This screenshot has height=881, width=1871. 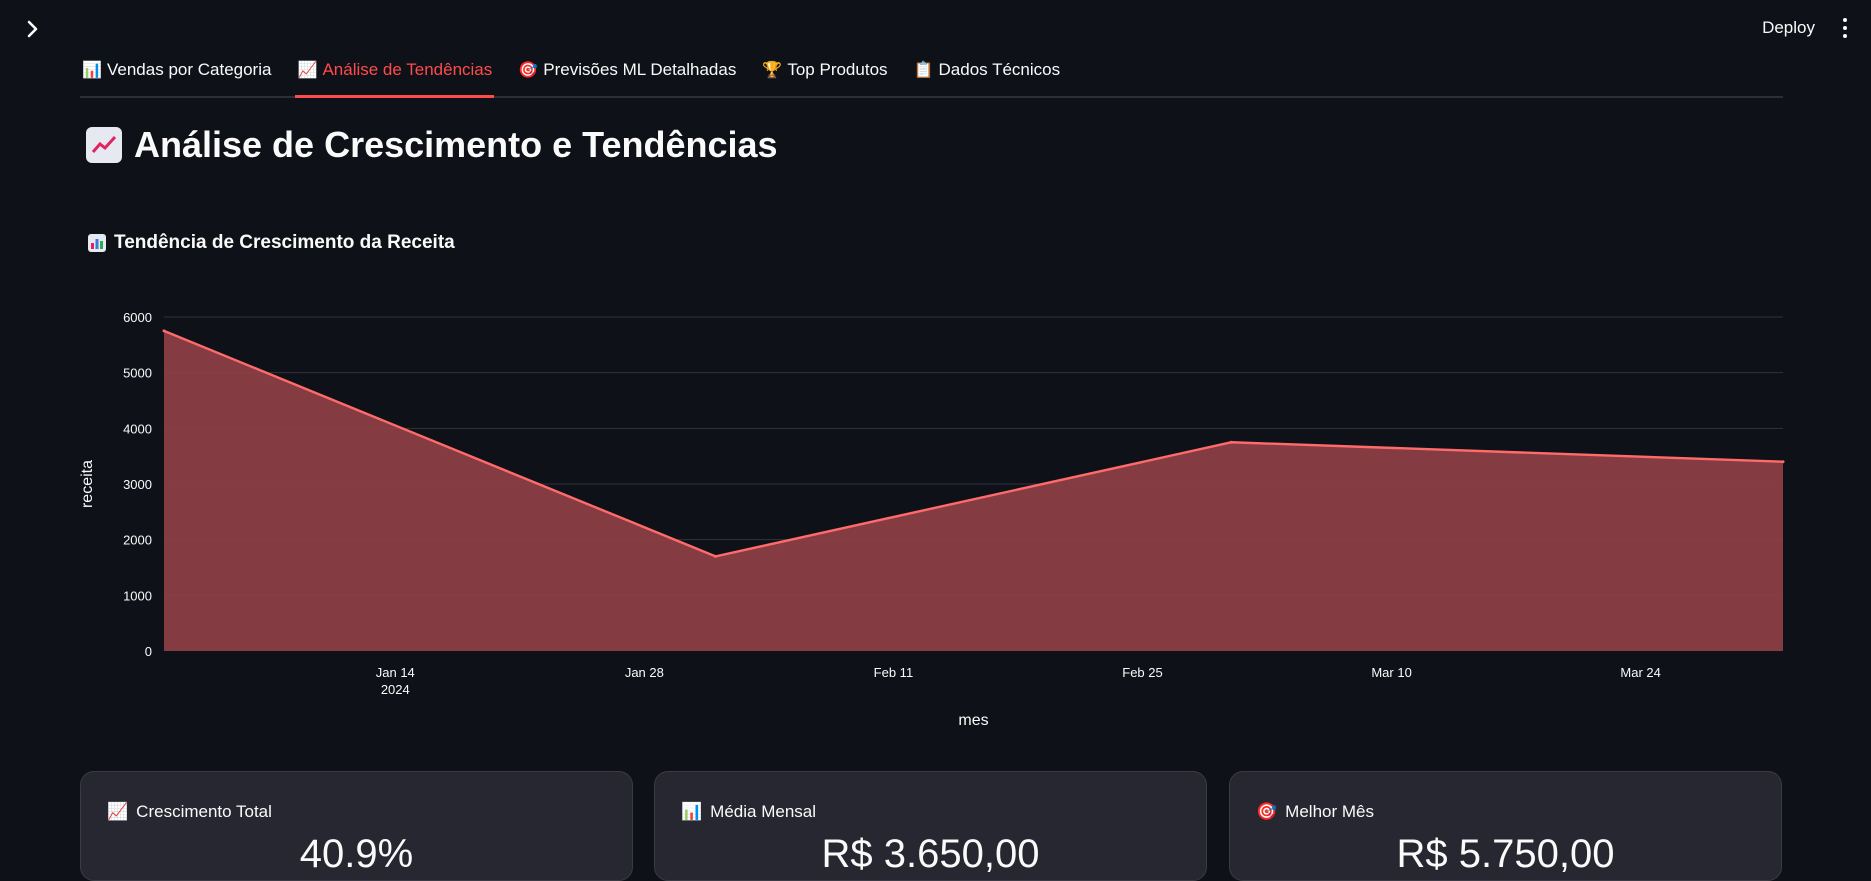 I want to click on metric-label-text: Crescimento Total, so click(x=204, y=811).